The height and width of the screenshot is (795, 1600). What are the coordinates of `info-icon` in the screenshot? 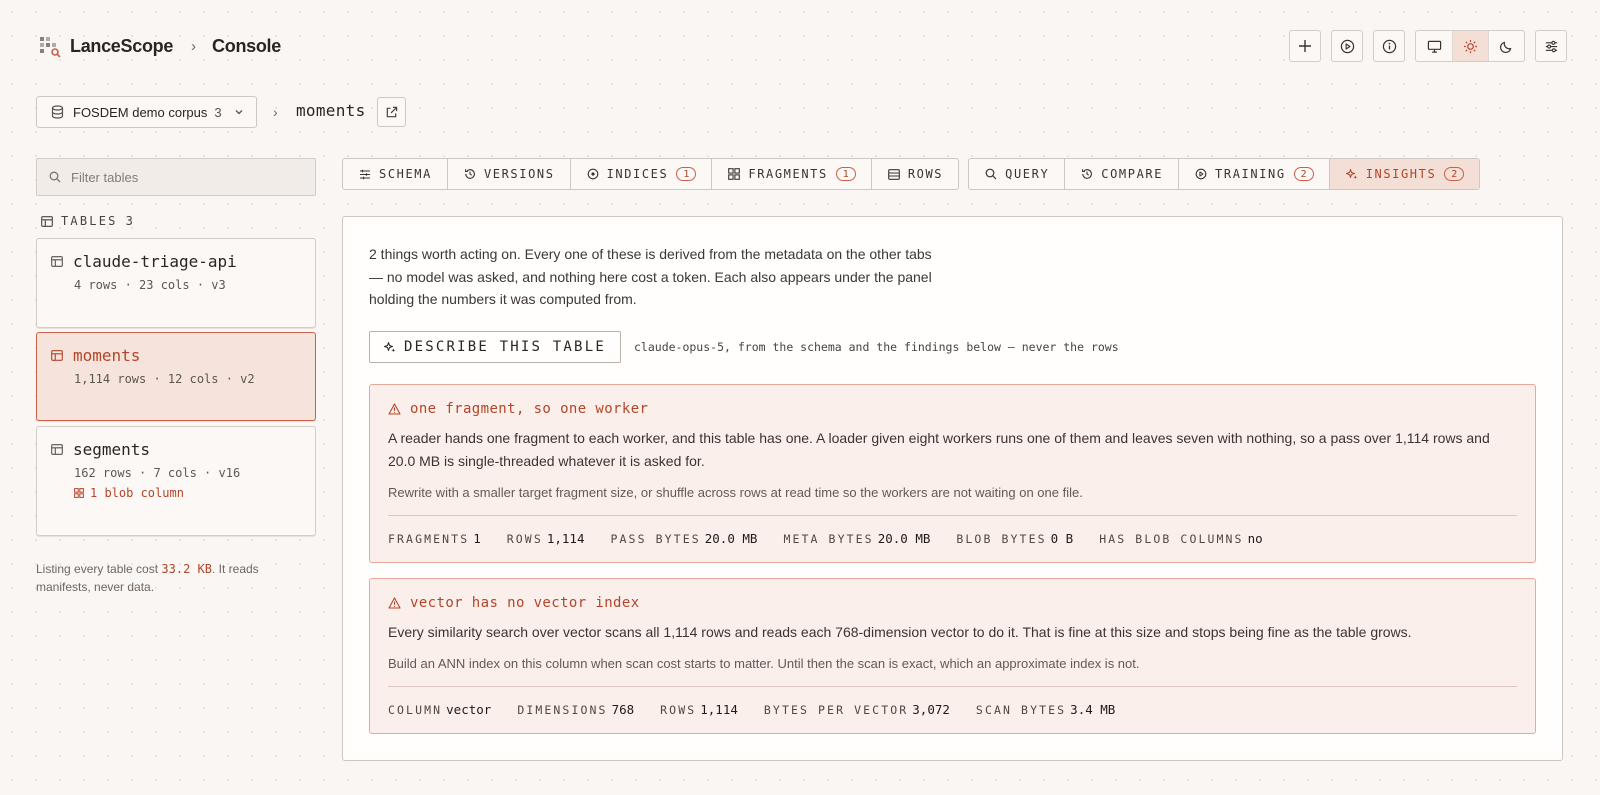 It's located at (1389, 46).